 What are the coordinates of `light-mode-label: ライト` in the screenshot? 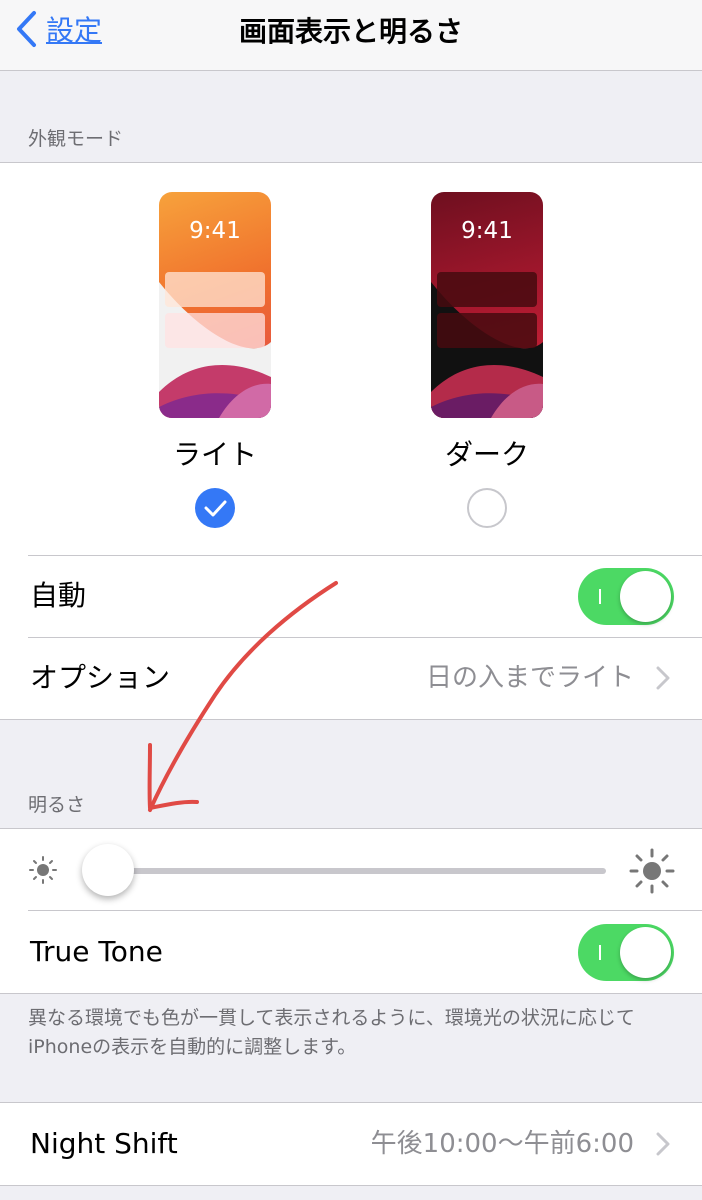 It's located at (215, 453).